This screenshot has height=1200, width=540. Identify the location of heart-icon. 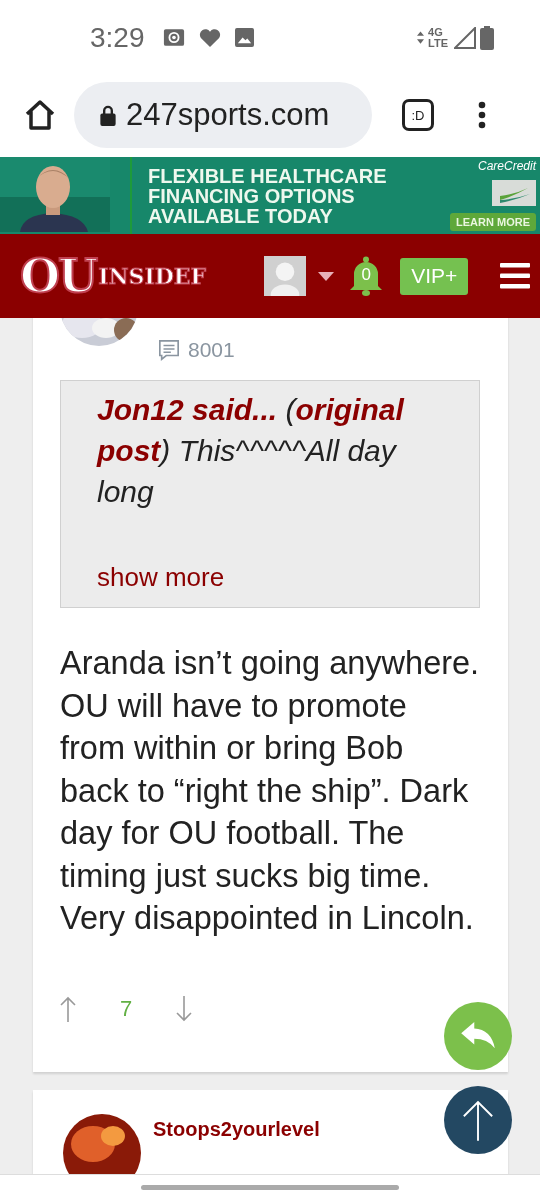
(209, 37).